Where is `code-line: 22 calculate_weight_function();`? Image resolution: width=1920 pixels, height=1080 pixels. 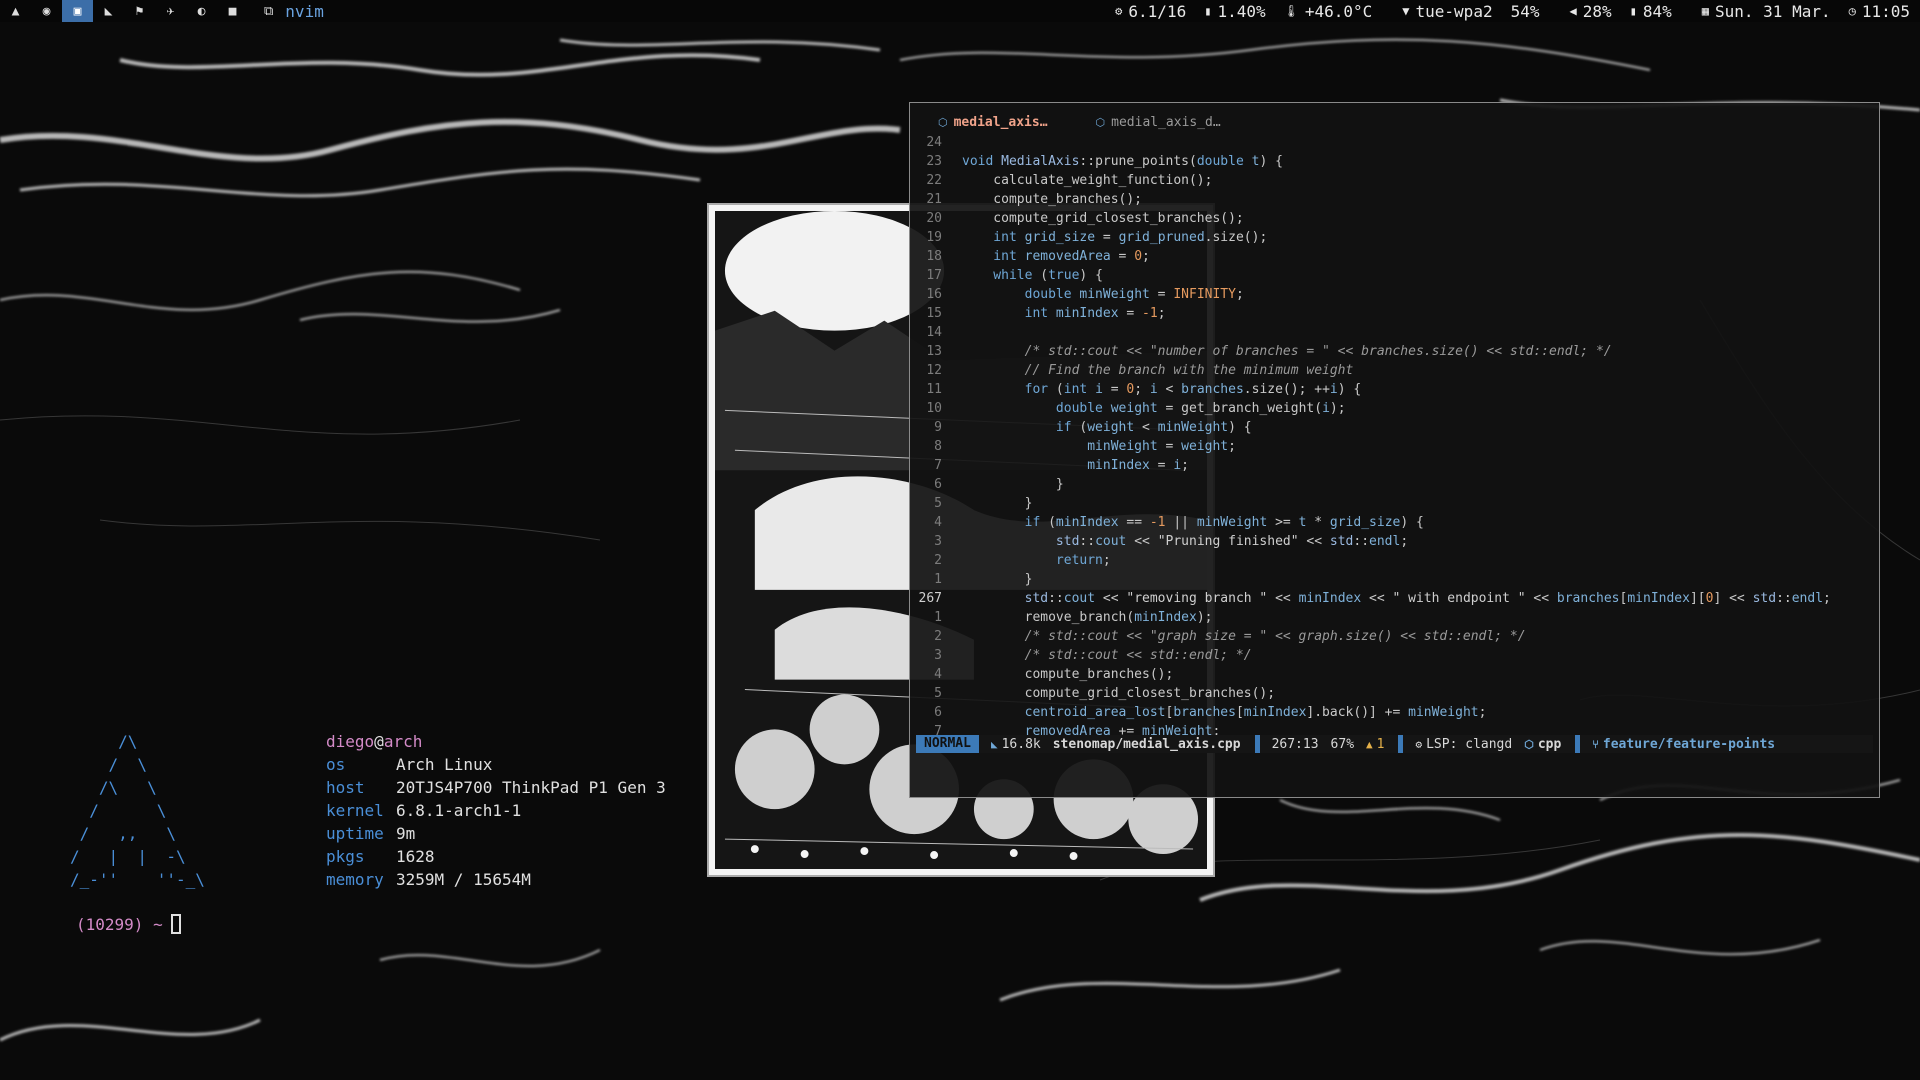
code-line: 22 calculate_weight_function(); is located at coordinates (1394, 180).